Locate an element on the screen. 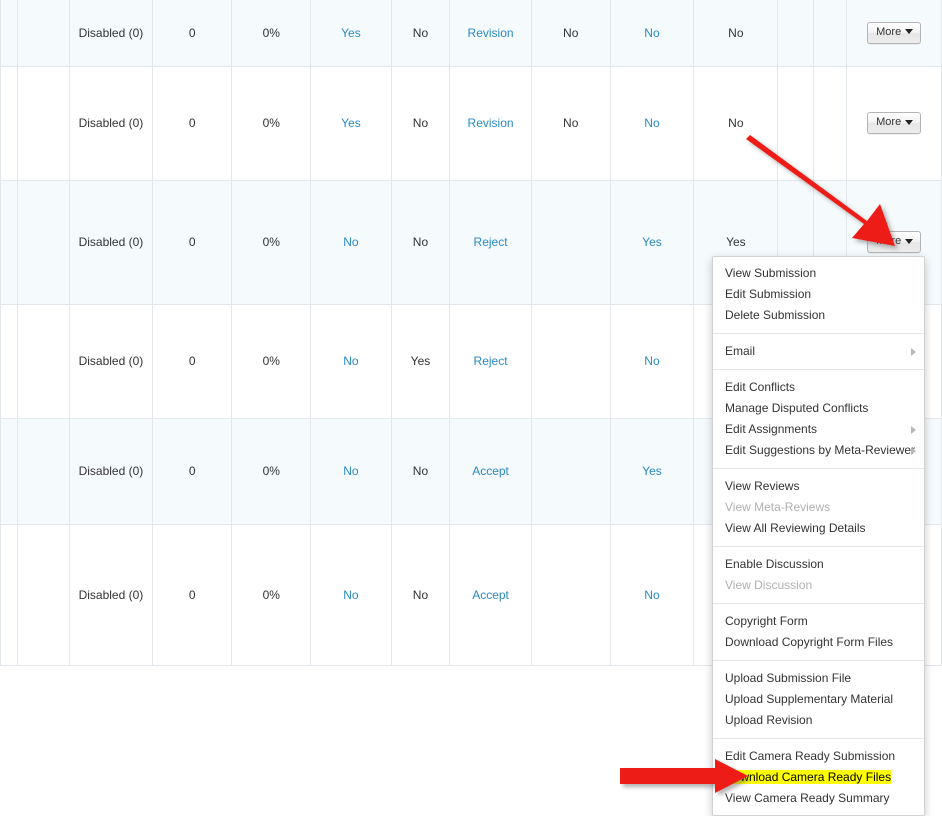 This screenshot has width=942, height=816. menu-item-upload-revision: Upload Revision is located at coordinates (818, 720).